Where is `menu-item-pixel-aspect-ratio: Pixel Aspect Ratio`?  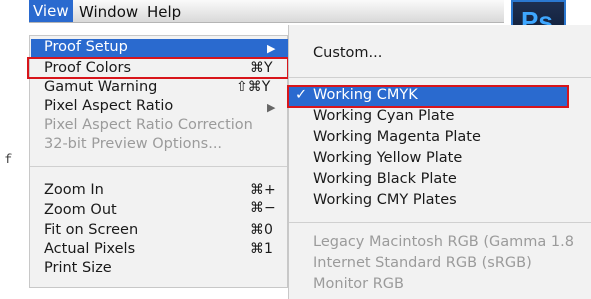
menu-item-pixel-aspect-ratio: Pixel Aspect Ratio is located at coordinates (108, 106).